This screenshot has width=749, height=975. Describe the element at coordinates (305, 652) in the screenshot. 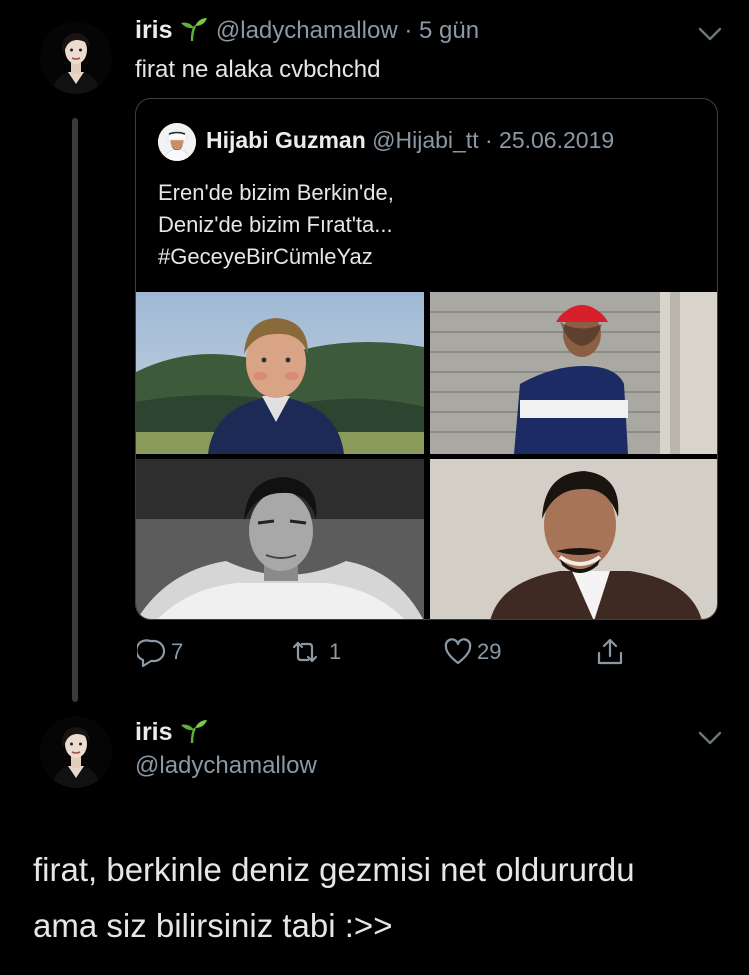

I see `retweet-icon` at that location.